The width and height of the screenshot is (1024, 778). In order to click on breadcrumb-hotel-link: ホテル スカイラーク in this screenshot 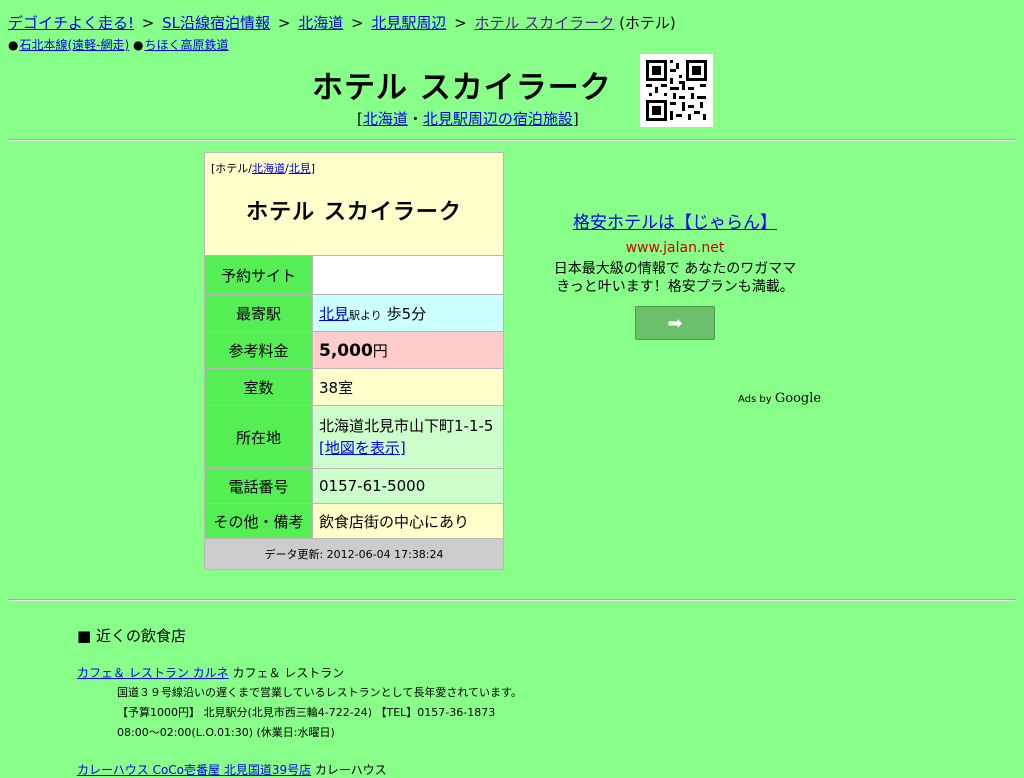, I will do `click(545, 23)`.